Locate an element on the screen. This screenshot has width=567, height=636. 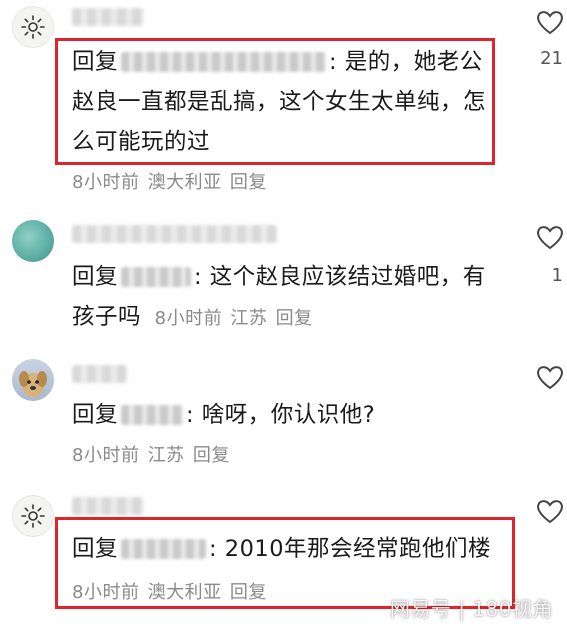
comment-body: : 啥呀，你认识他? is located at coordinates (281, 415).